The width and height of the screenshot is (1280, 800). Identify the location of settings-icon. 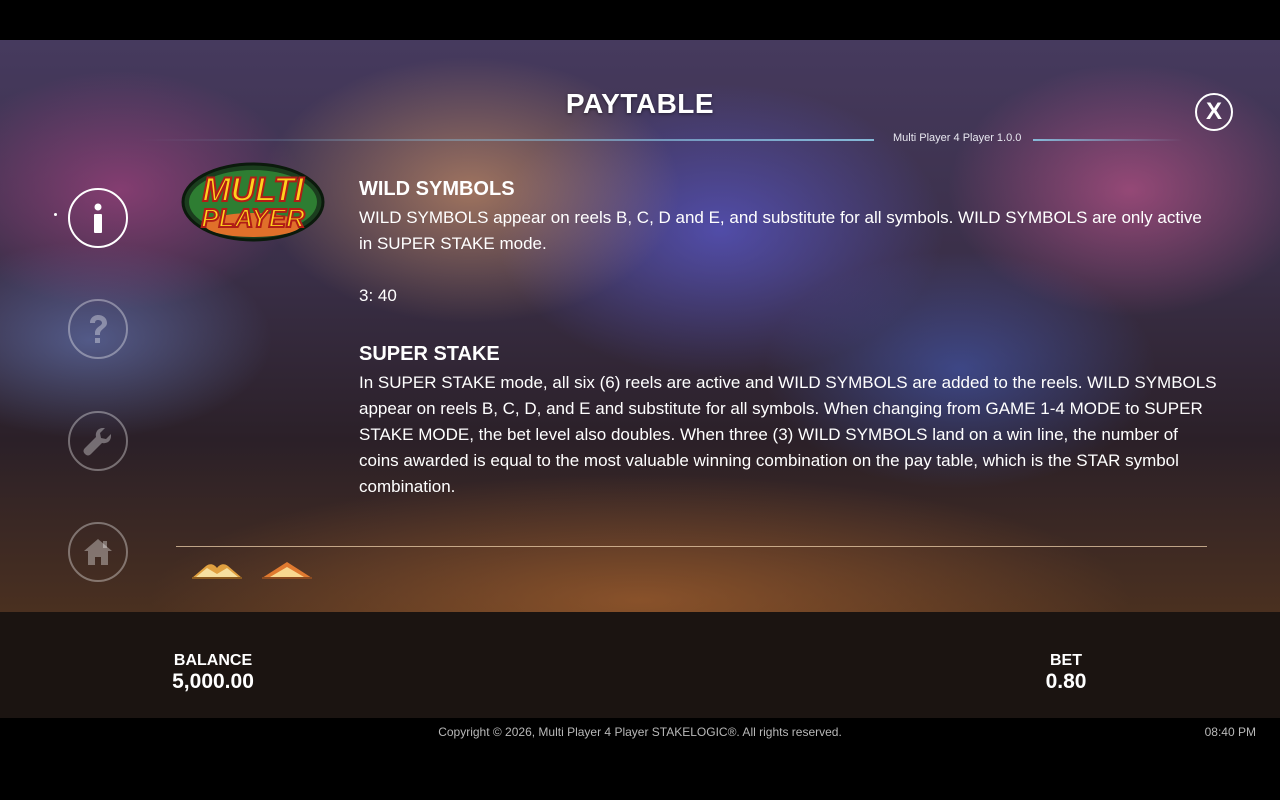
(97, 442).